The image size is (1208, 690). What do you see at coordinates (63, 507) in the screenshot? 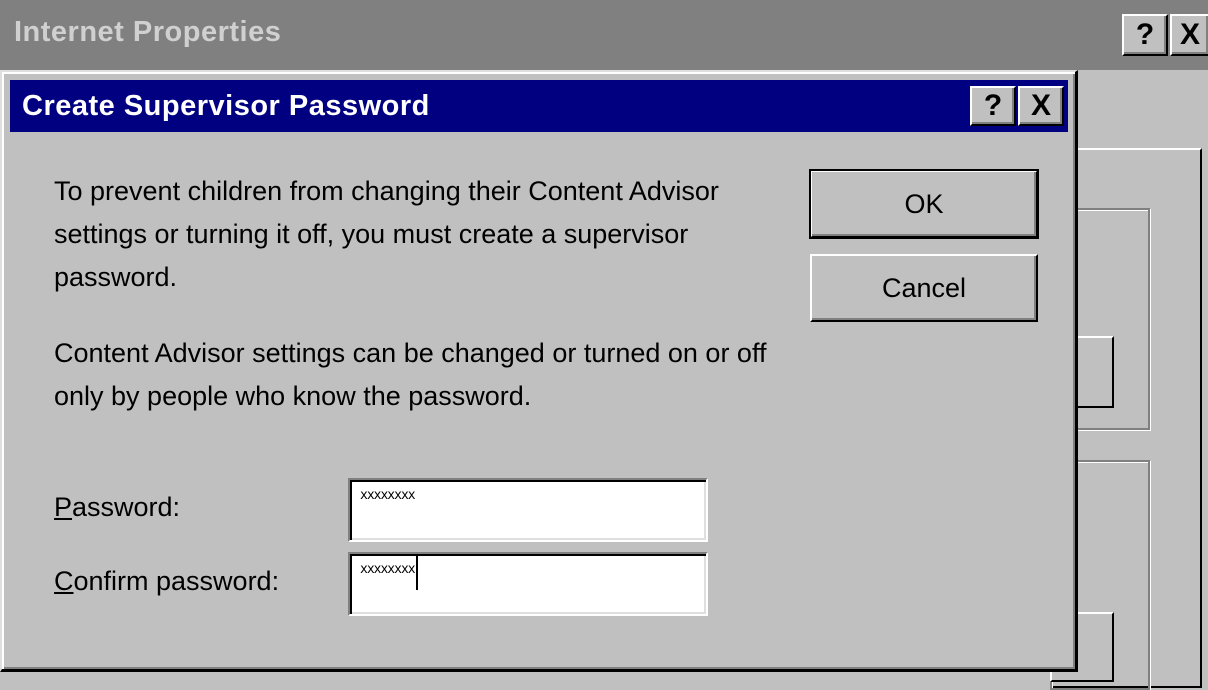
I see `password-label-mnemonic: P` at bounding box center [63, 507].